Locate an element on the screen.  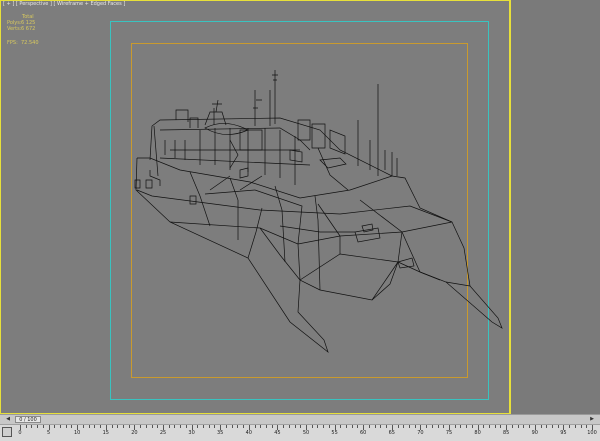
ruler-tick-label: 55 is located at coordinates (334, 433).